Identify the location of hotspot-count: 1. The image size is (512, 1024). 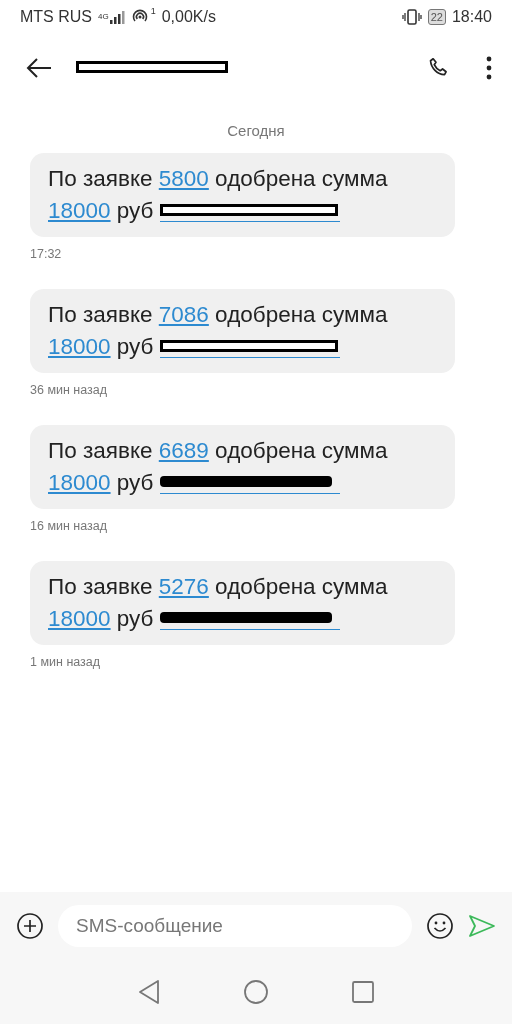
(153, 11).